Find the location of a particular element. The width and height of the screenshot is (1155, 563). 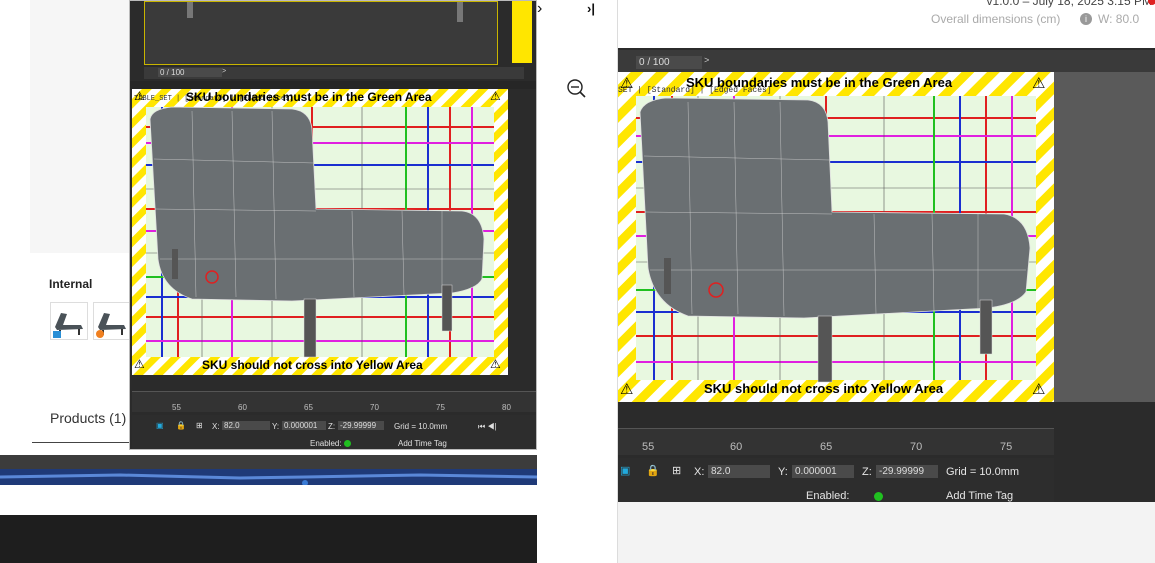

timeline-footer is located at coordinates (268, 539).